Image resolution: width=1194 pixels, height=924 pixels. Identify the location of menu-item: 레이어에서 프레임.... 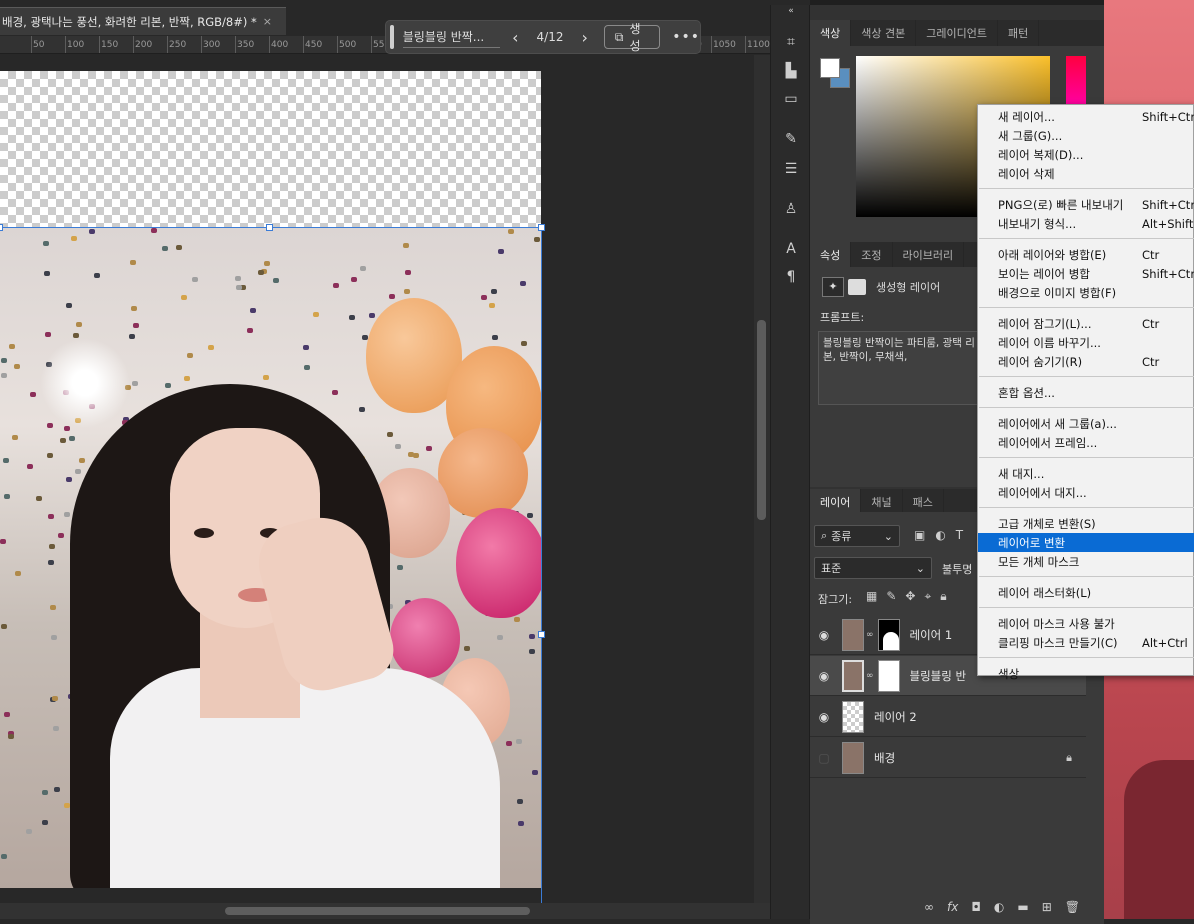
(1086, 442).